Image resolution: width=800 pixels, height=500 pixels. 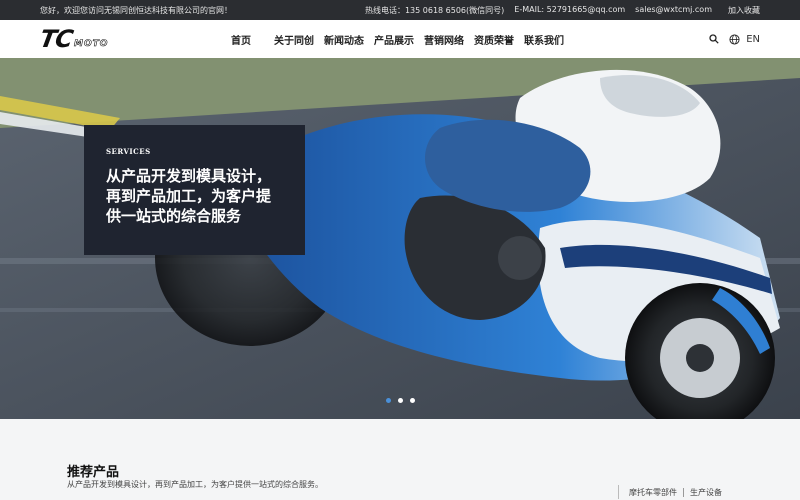 I want to click on main-nav: 首页 关于同创 新闻动态 产品展示 营销网络 资质荣誉 联系我们, so click(x=397, y=39).